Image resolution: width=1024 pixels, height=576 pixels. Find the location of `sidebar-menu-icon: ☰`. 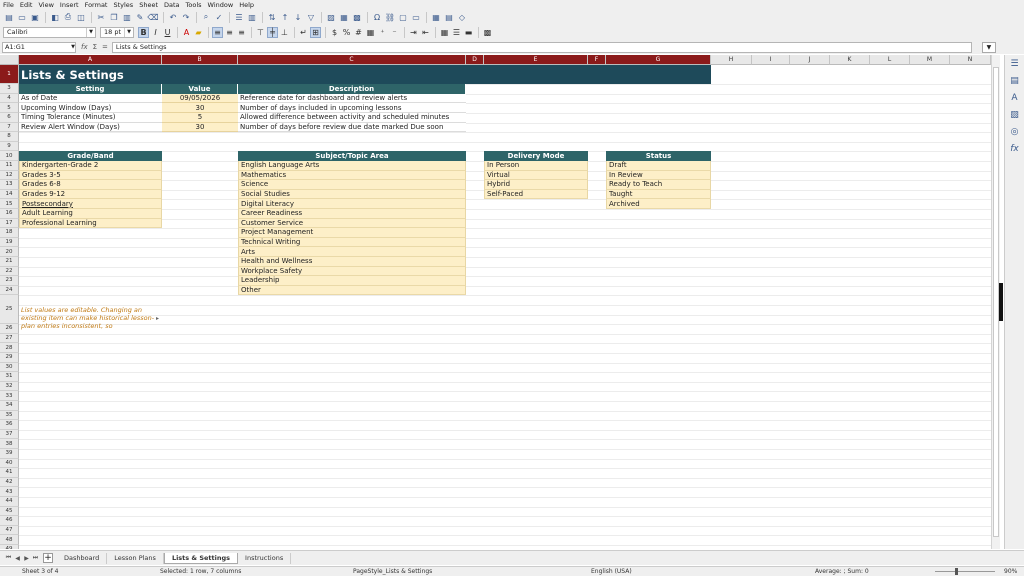

sidebar-menu-icon: ☰ is located at coordinates (1015, 64).